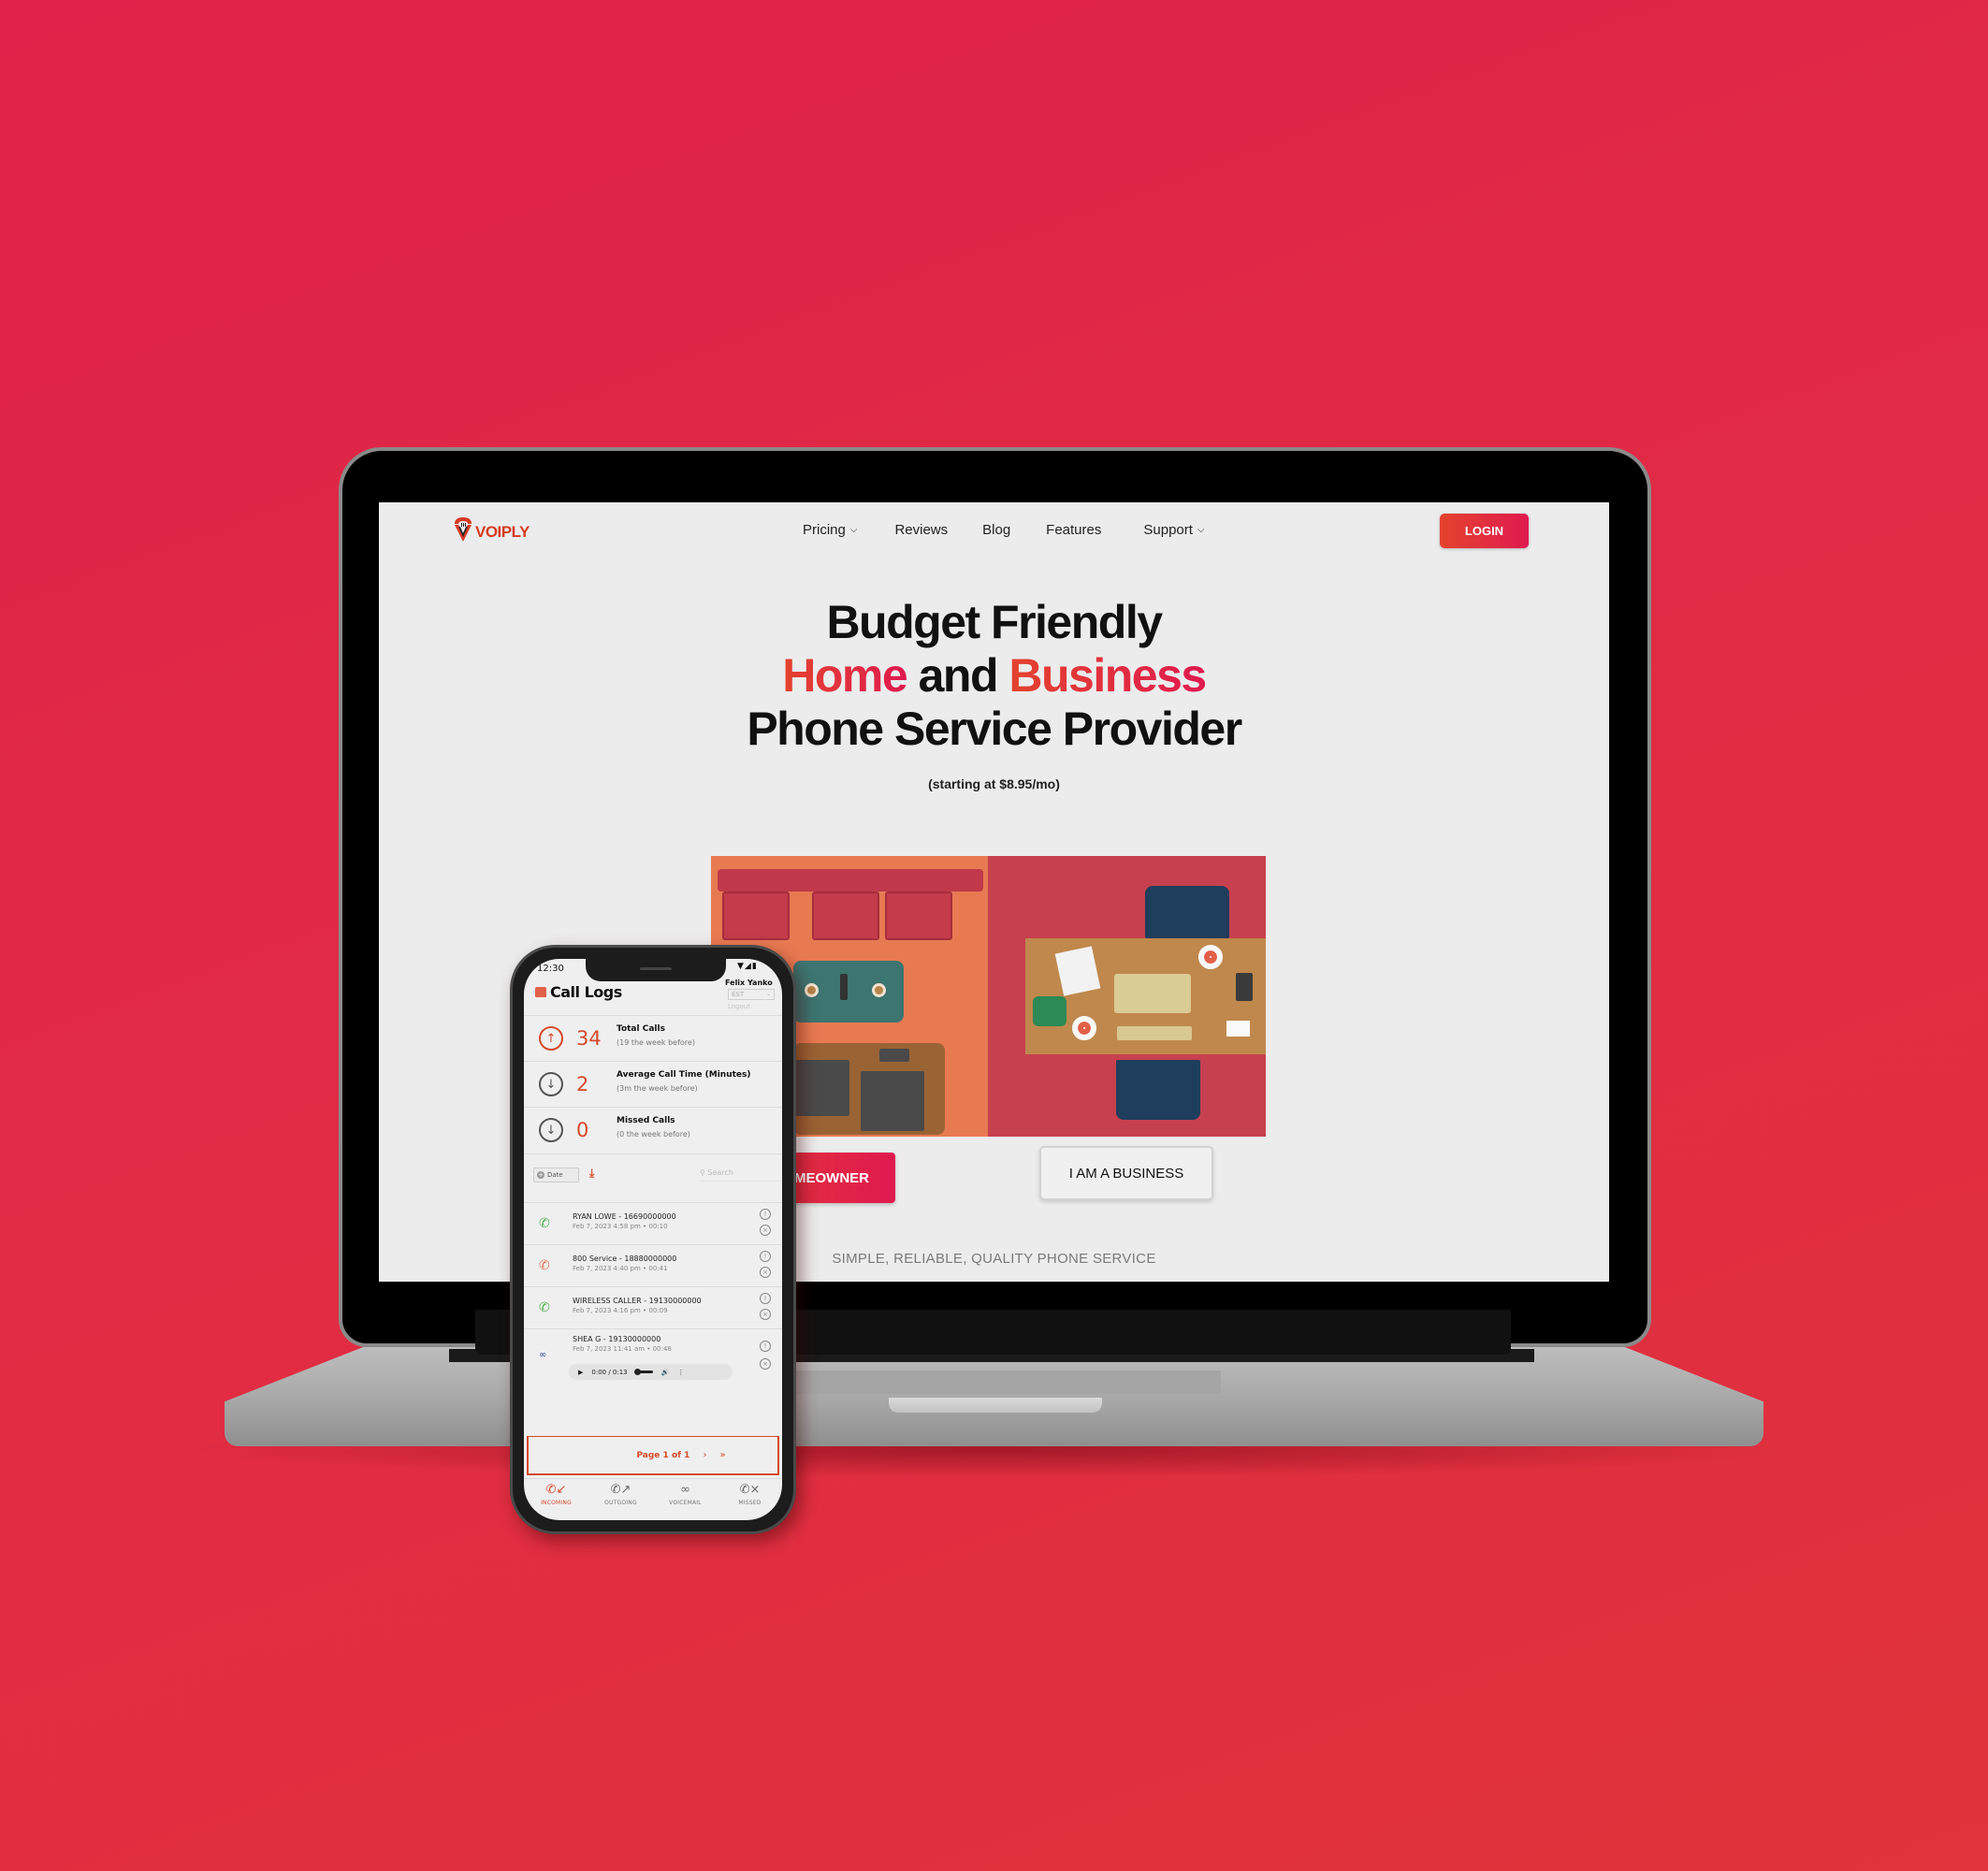 The image size is (1988, 1871). I want to click on tab-missed: ✆× MISSED, so click(750, 1499).